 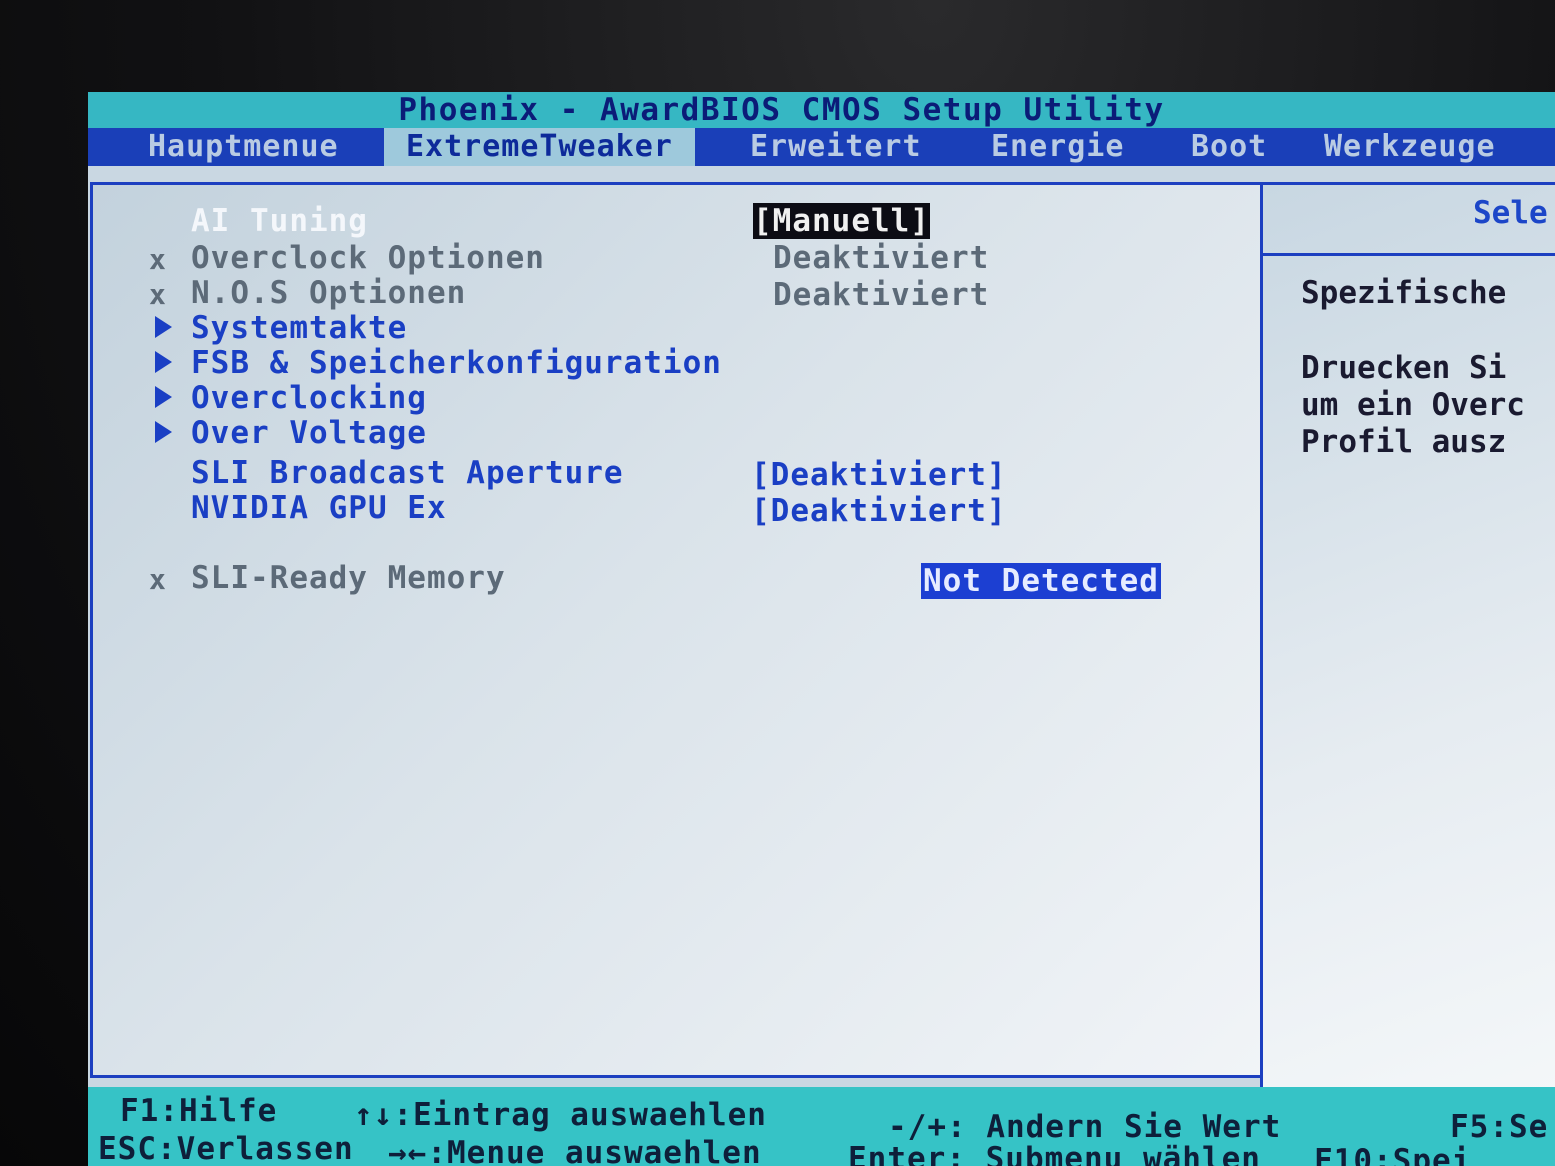 I want to click on key-f10: F10:Spei, so click(x=1393, y=1154).